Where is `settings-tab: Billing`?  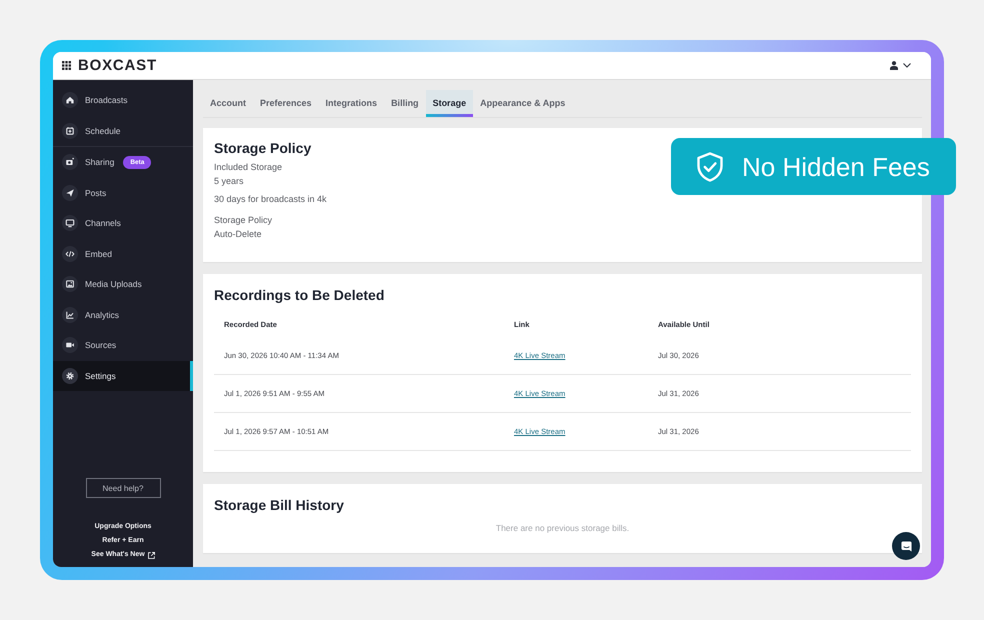 settings-tab: Billing is located at coordinates (405, 103).